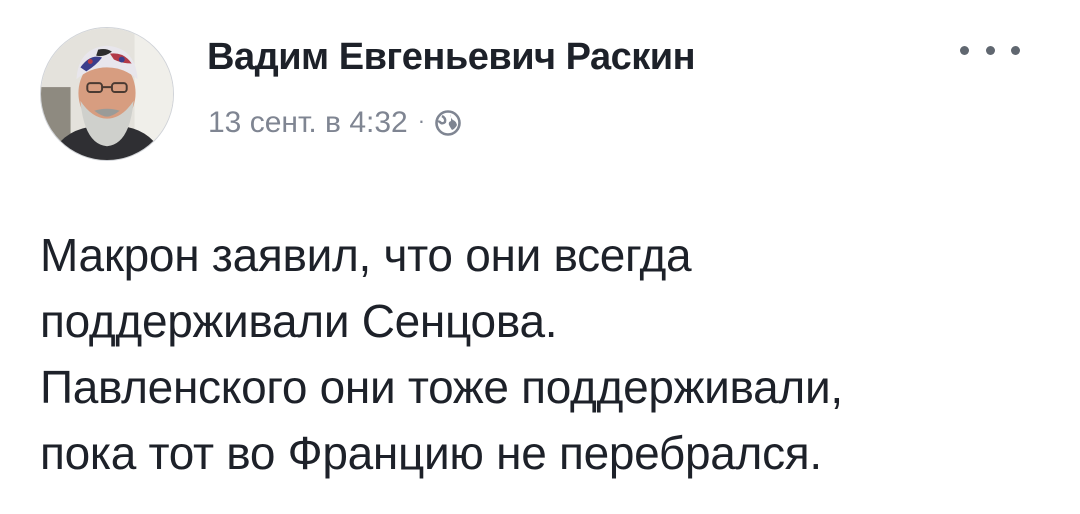 The width and height of the screenshot is (1080, 514). I want to click on author-avatar, so click(107, 94).